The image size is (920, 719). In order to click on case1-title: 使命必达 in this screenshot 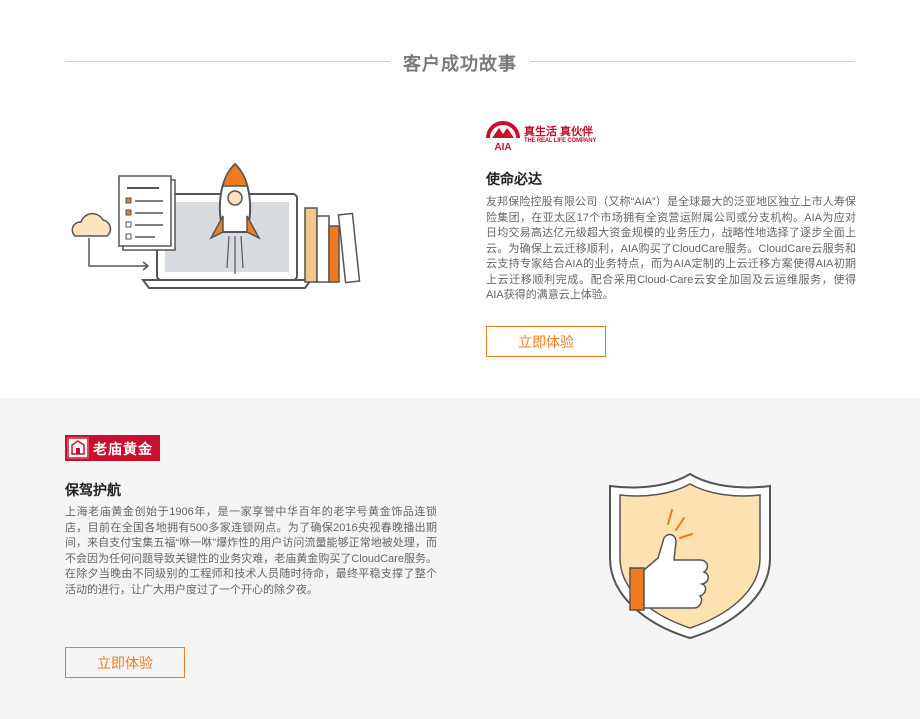, I will do `click(514, 179)`.